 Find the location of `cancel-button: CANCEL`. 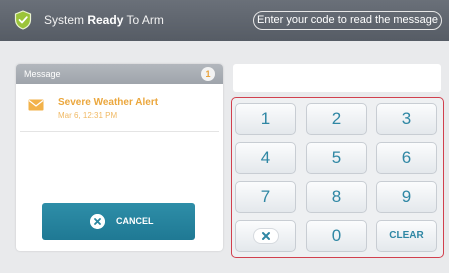

cancel-button: CANCEL is located at coordinates (118, 221).